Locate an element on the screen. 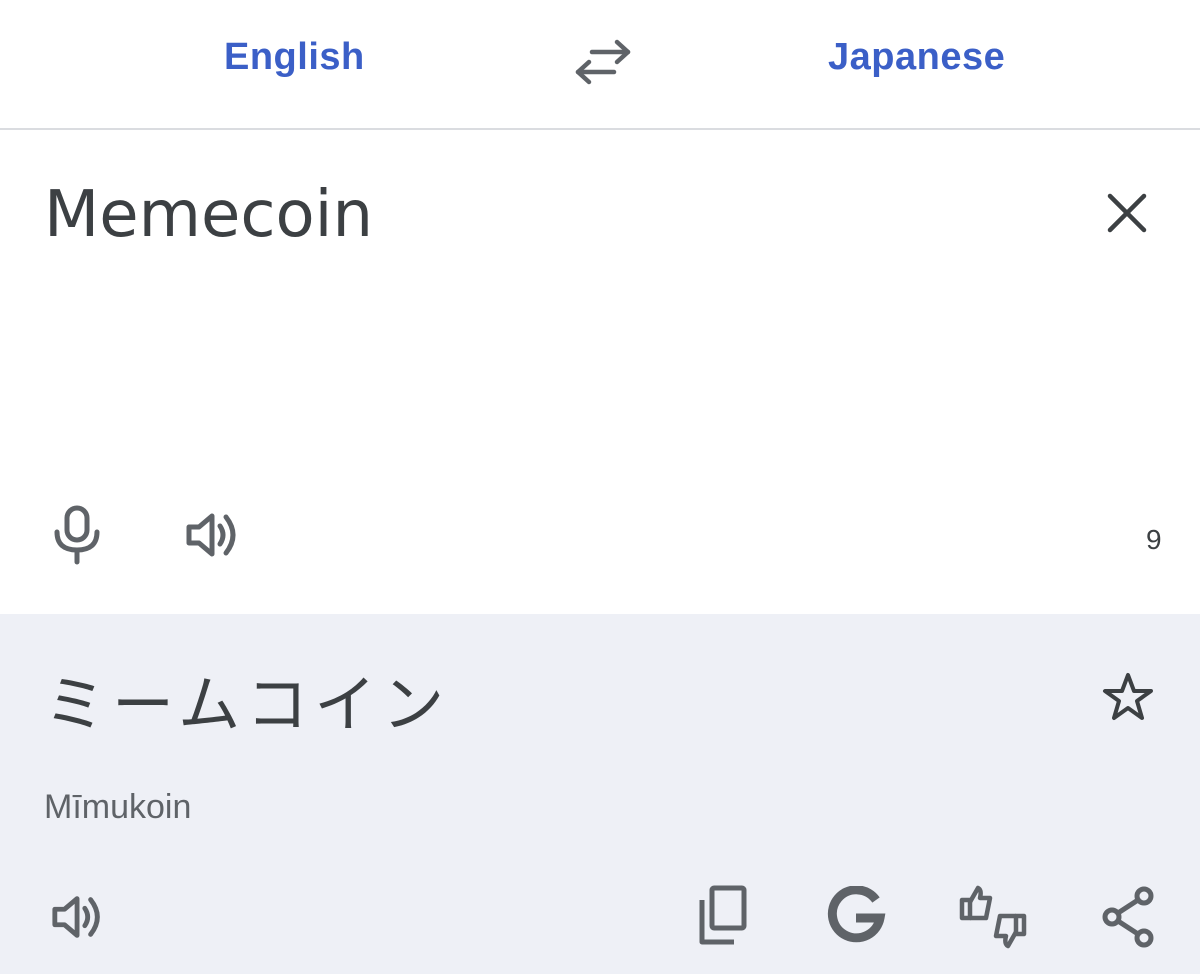 The width and height of the screenshot is (1200, 974). google-icon is located at coordinates (856, 914).